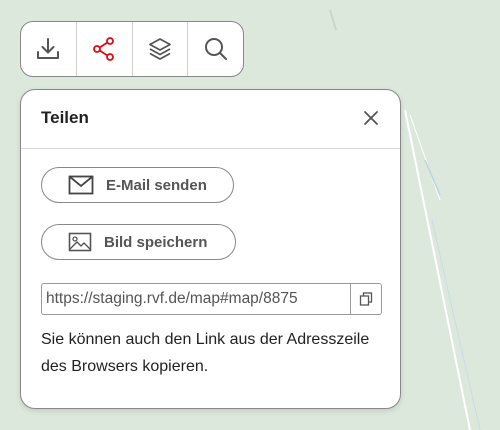 The height and width of the screenshot is (430, 500). Describe the element at coordinates (210, 119) in the screenshot. I see `share-panel-header: Teilen` at that location.